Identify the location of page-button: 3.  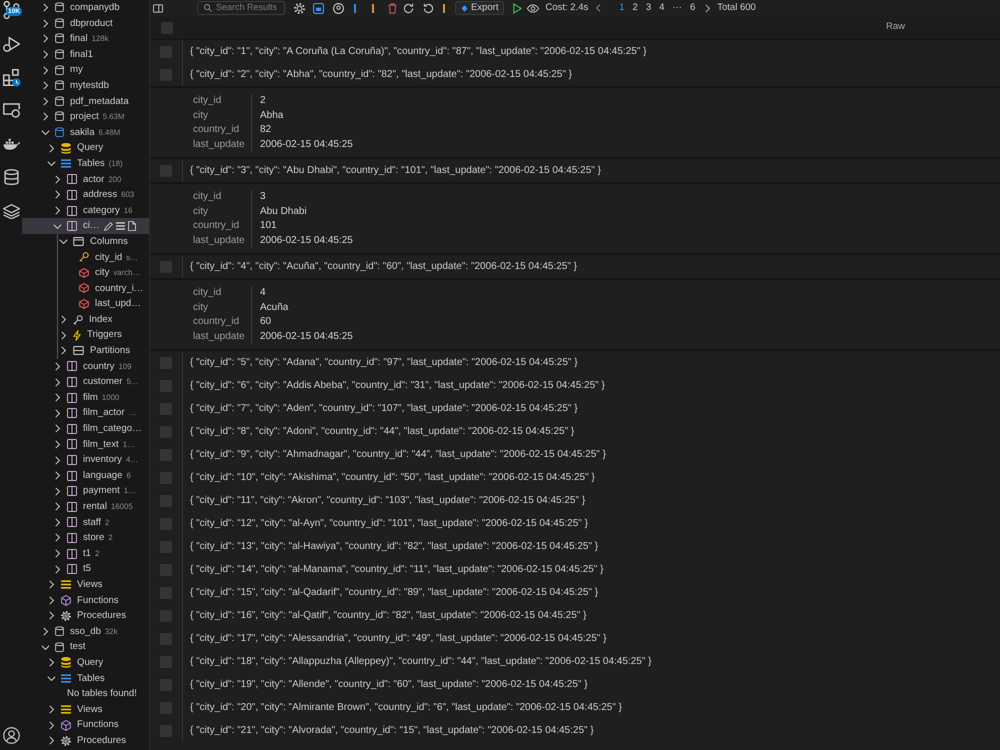
(649, 8).